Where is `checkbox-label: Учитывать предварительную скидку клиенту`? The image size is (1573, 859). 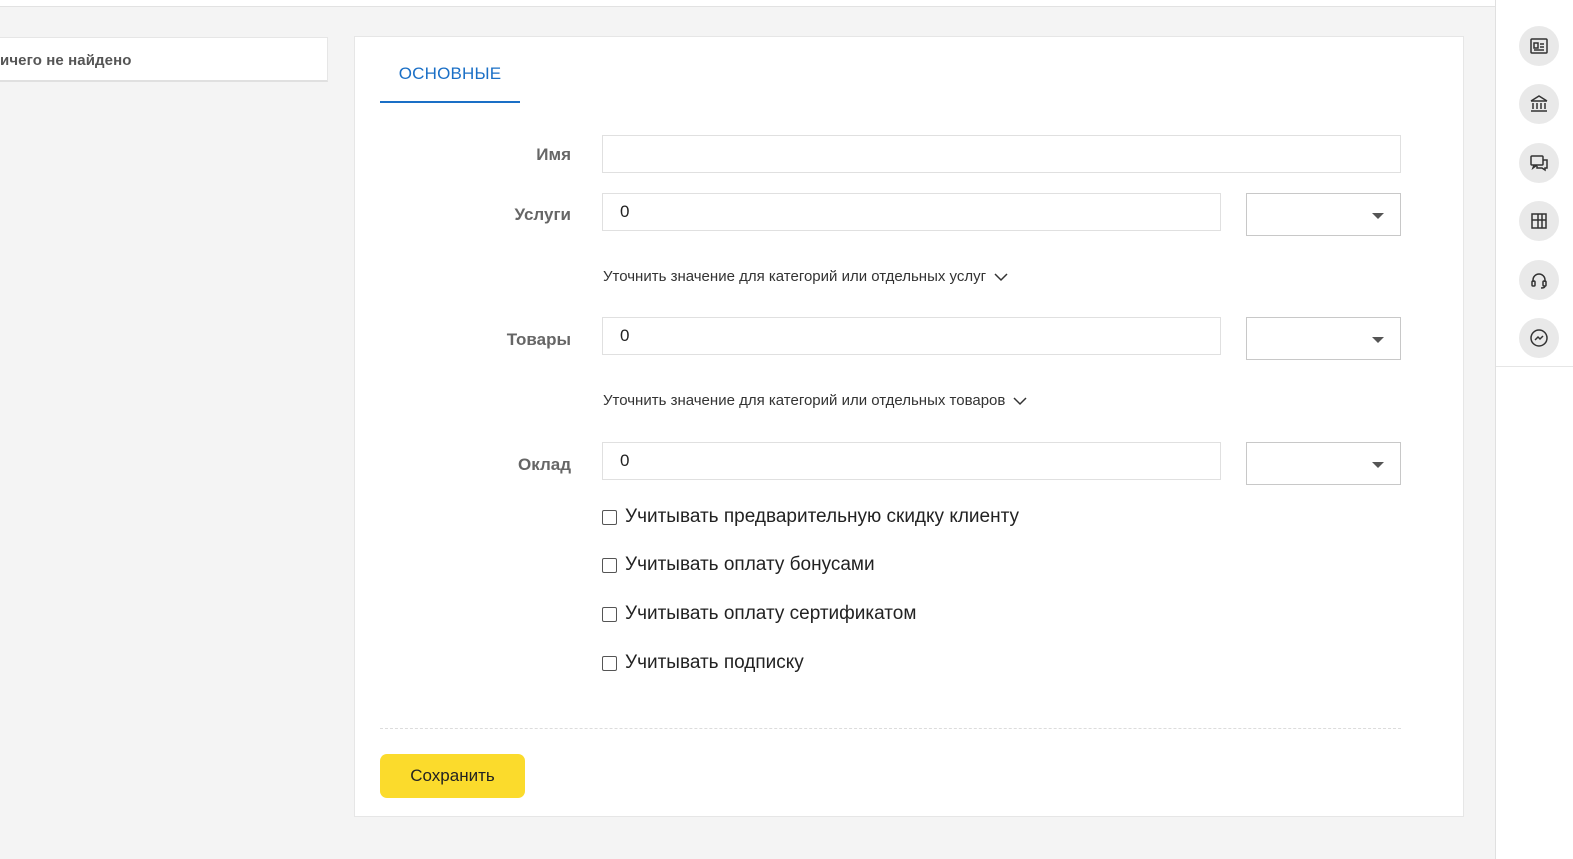
checkbox-label: Учитывать предварительную скидку клиенту is located at coordinates (822, 516).